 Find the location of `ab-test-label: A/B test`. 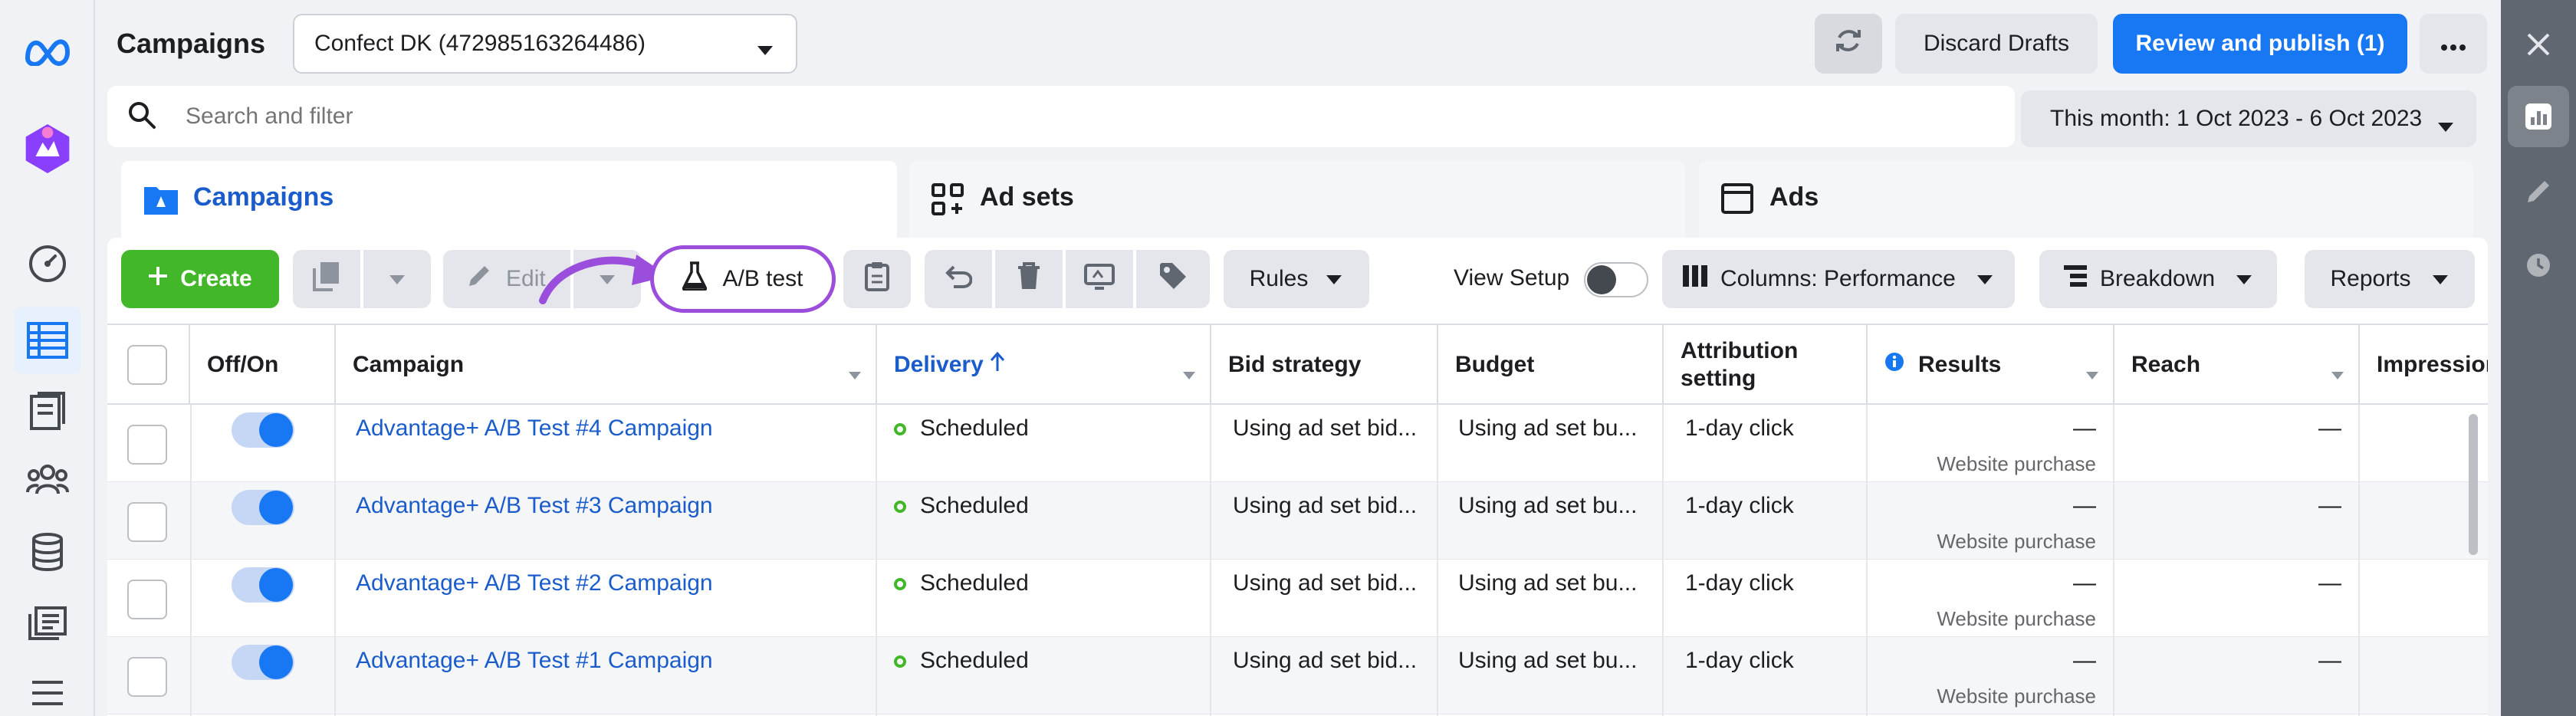

ab-test-label: A/B test is located at coordinates (763, 278).